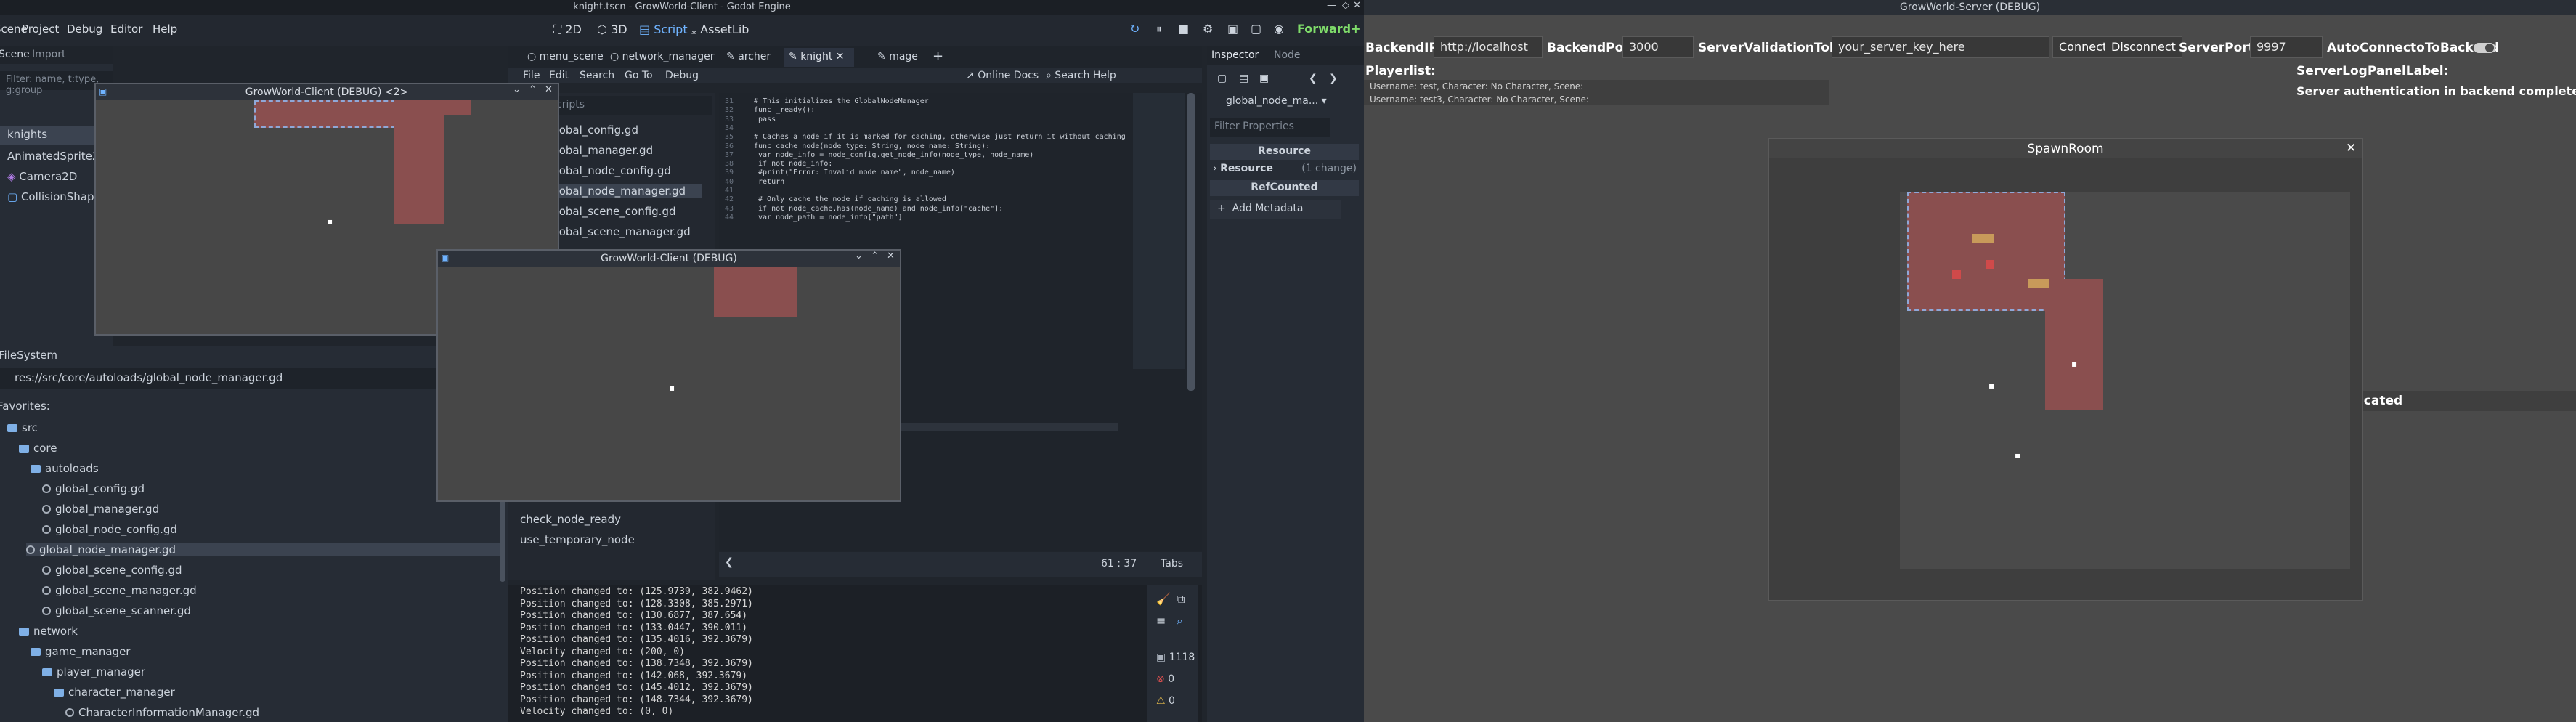 This screenshot has width=2576, height=722. What do you see at coordinates (533, 89) in the screenshot?
I see `maximize-icon: ⌃` at bounding box center [533, 89].